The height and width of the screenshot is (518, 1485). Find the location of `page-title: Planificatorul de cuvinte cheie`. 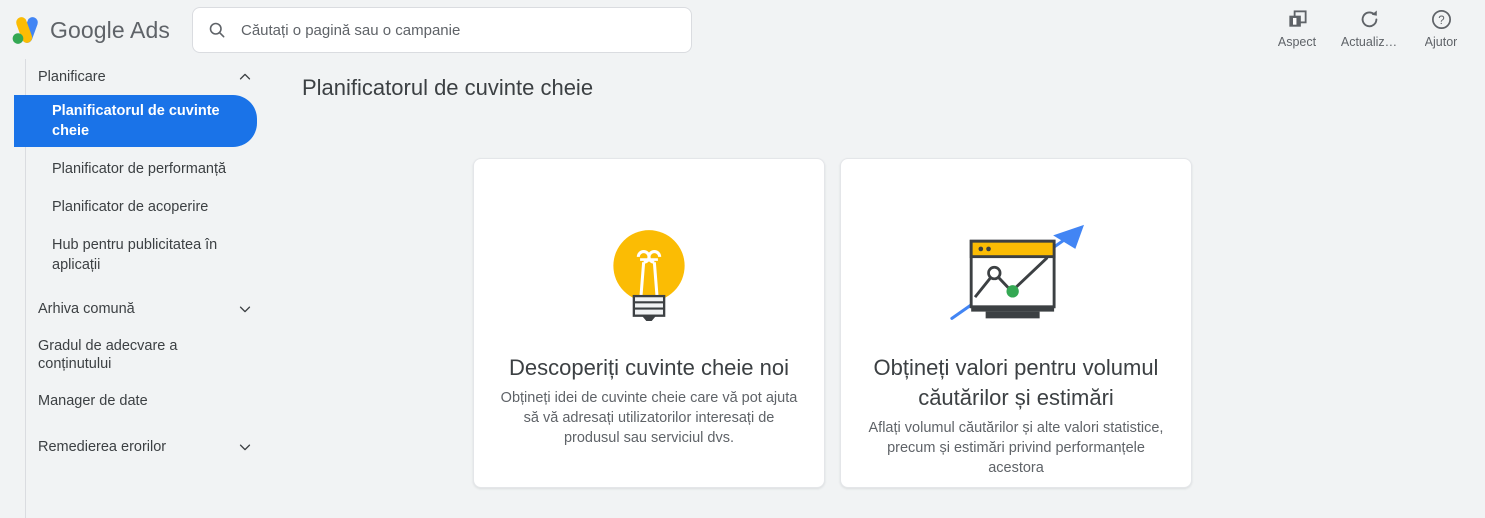

page-title: Planificatorul de cuvinte cheie is located at coordinates (448, 87).